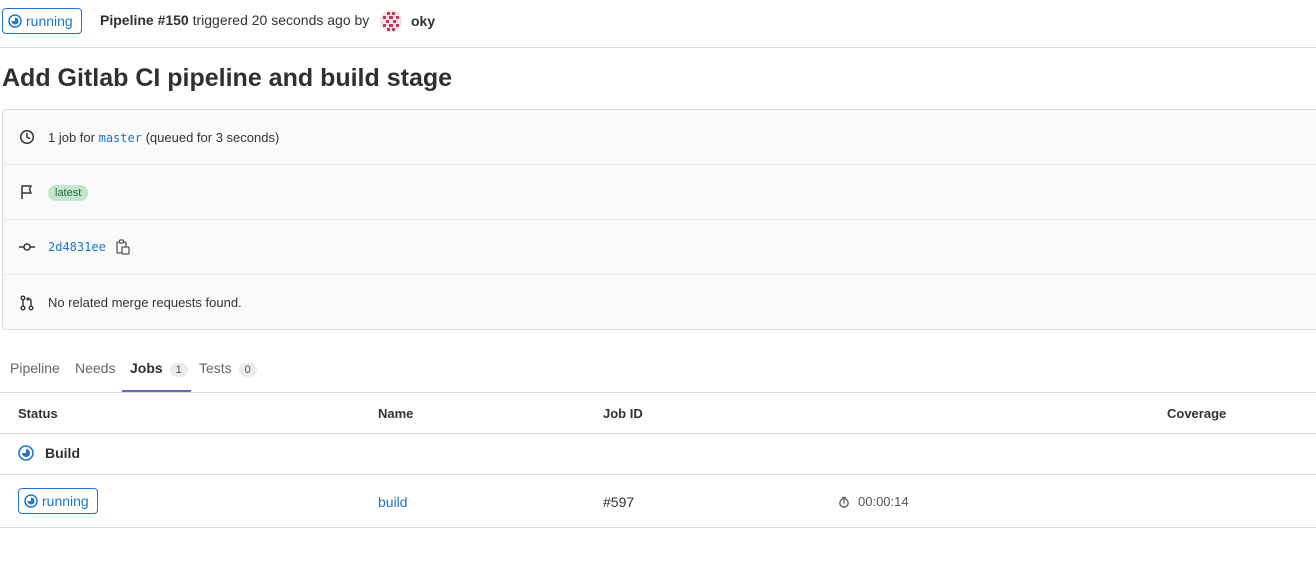 The height and width of the screenshot is (569, 1316). I want to click on stage-name: Build, so click(62, 453).